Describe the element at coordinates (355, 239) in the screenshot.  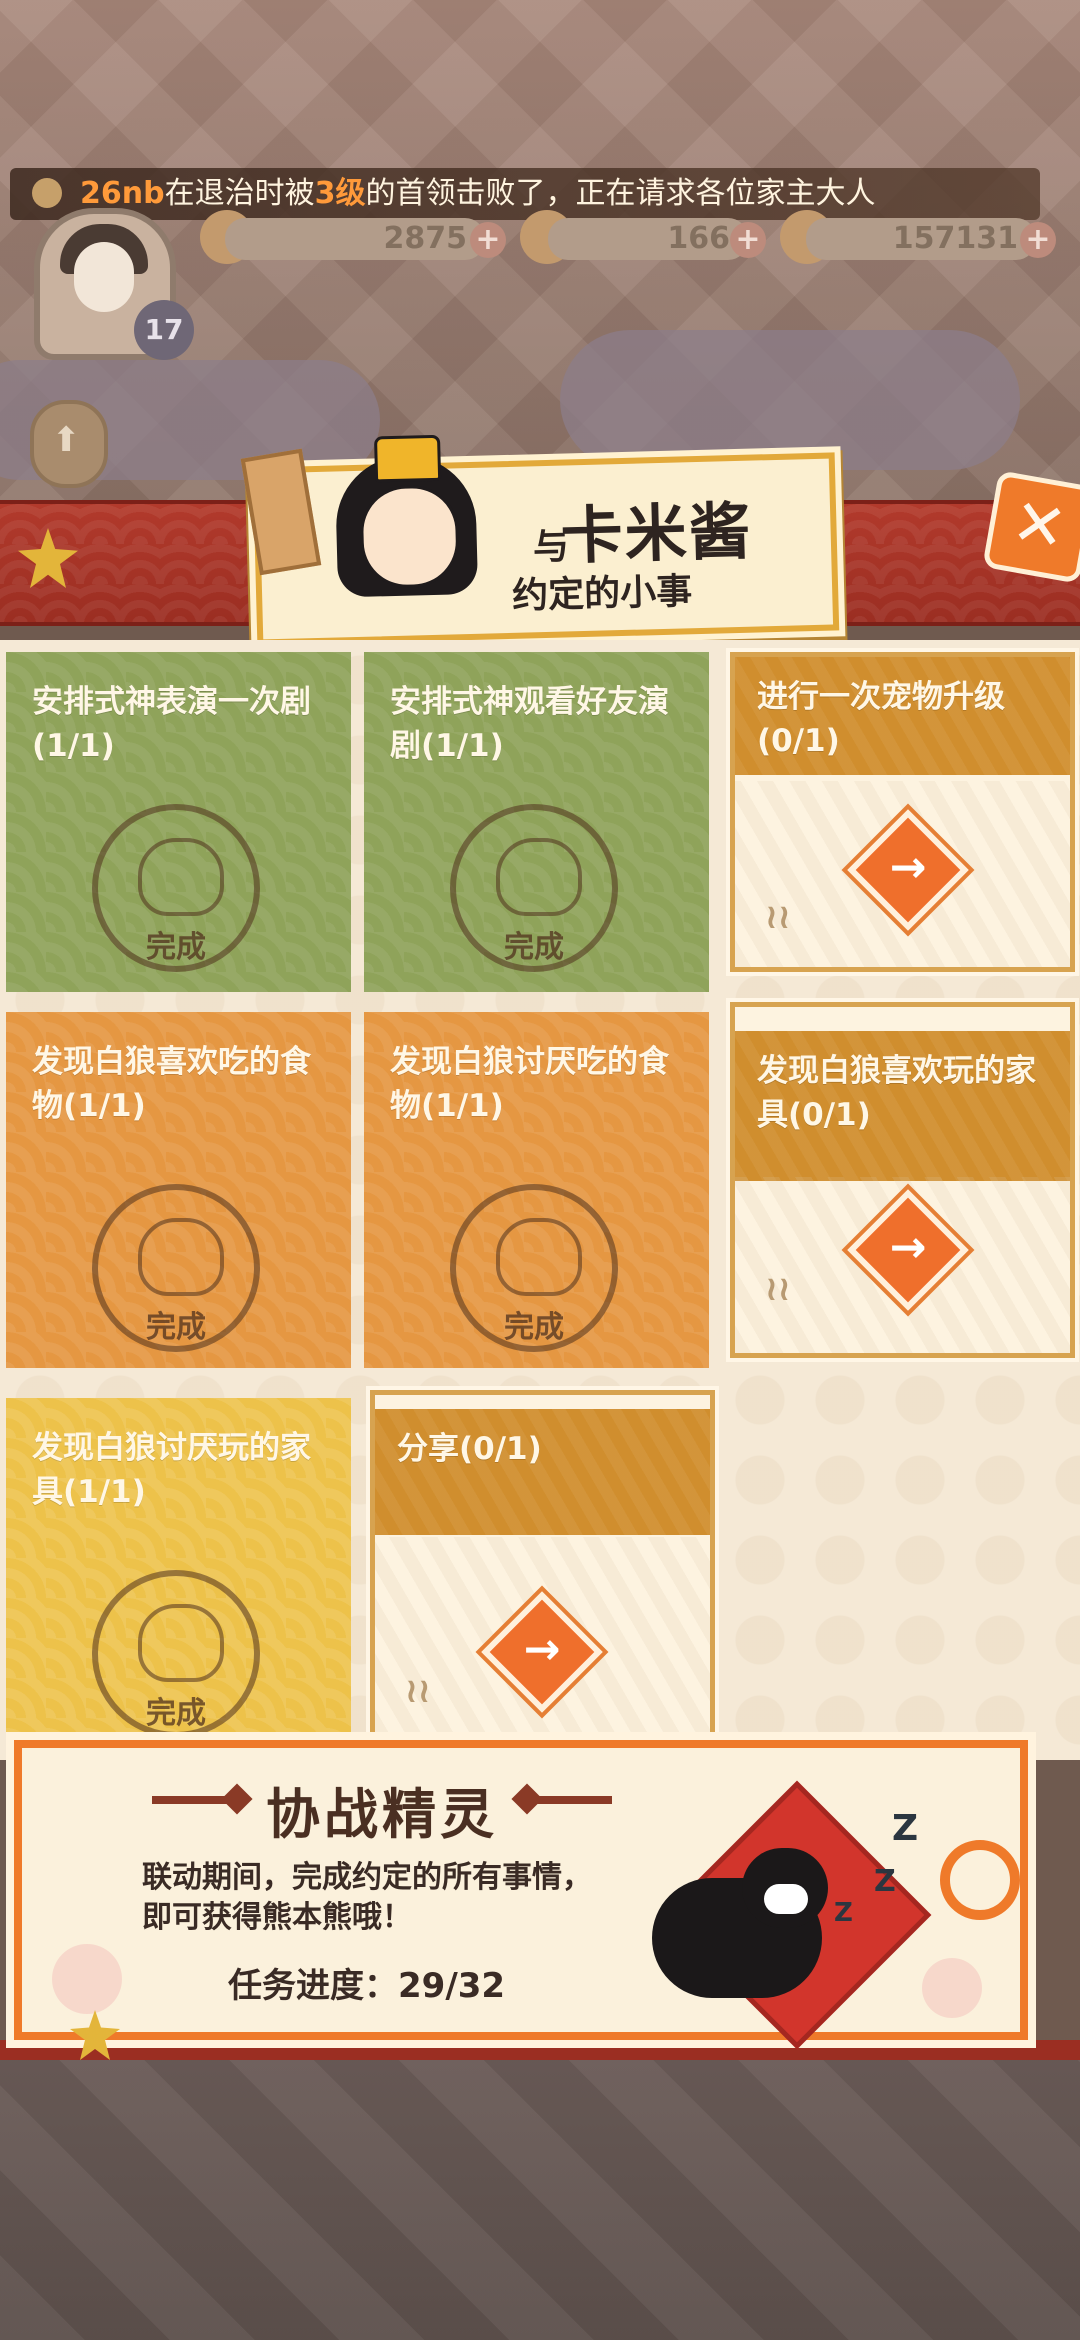
I see `stamina-value: 2875` at that location.